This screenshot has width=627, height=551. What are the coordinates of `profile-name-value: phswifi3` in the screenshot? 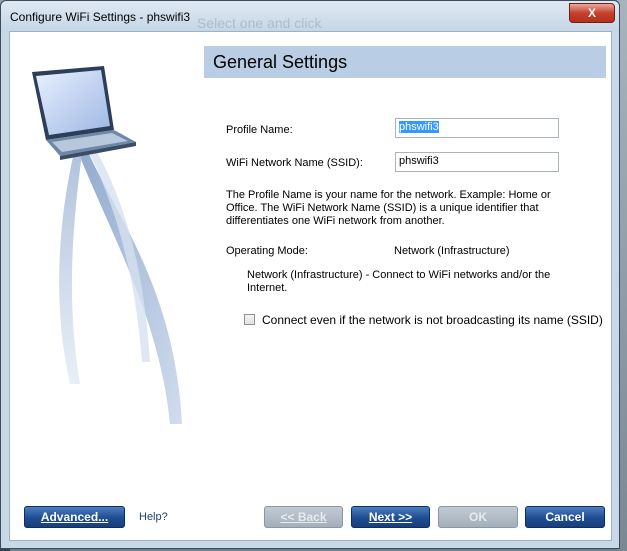 It's located at (419, 127).